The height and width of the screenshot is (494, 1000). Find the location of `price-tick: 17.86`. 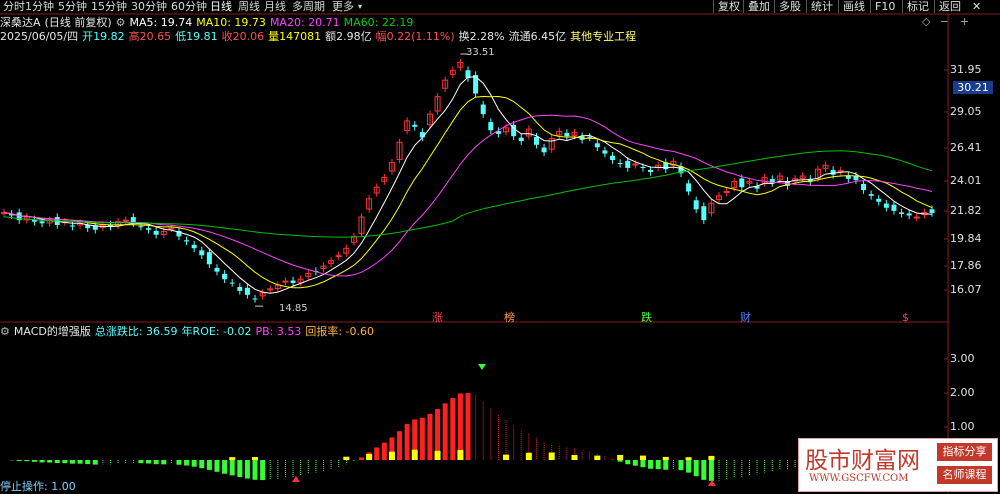

price-tick: 17.86 is located at coordinates (966, 266).